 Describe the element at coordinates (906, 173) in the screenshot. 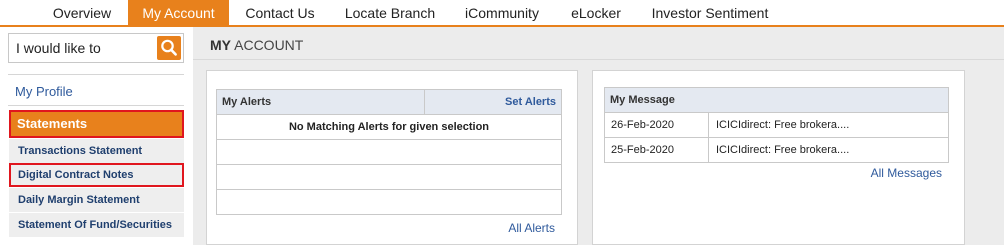

I see `all-messages-link: All Messages` at that location.